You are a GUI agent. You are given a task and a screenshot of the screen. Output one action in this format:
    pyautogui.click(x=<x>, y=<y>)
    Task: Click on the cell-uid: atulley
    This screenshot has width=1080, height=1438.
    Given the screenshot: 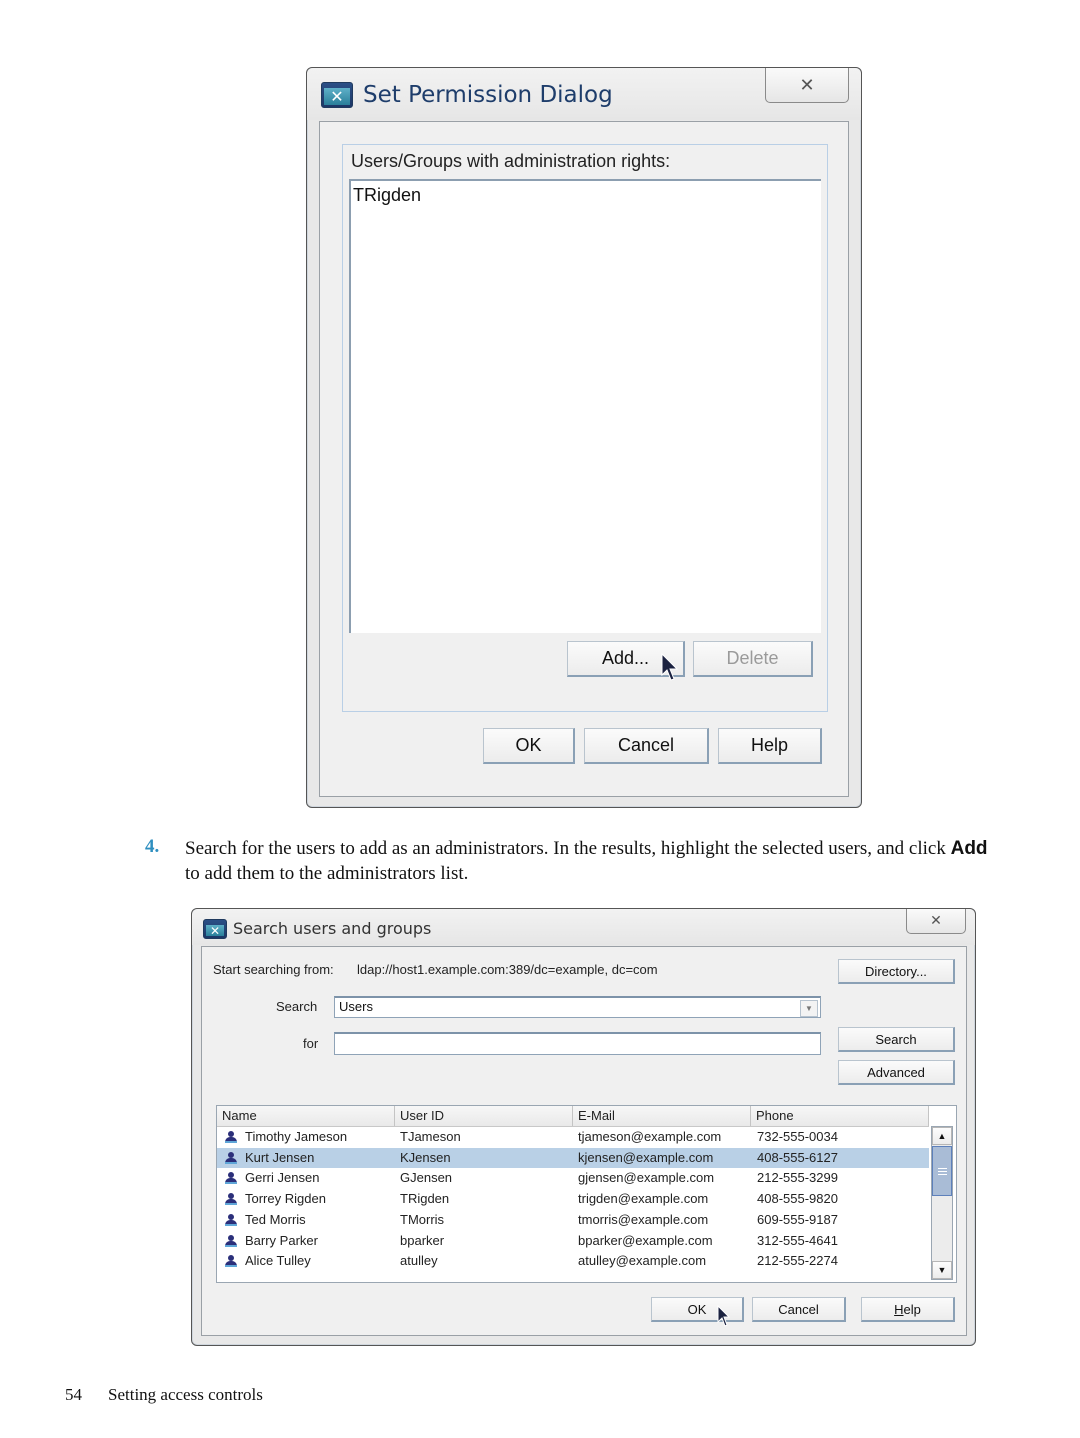 What is the action you would take?
    pyautogui.click(x=419, y=1261)
    